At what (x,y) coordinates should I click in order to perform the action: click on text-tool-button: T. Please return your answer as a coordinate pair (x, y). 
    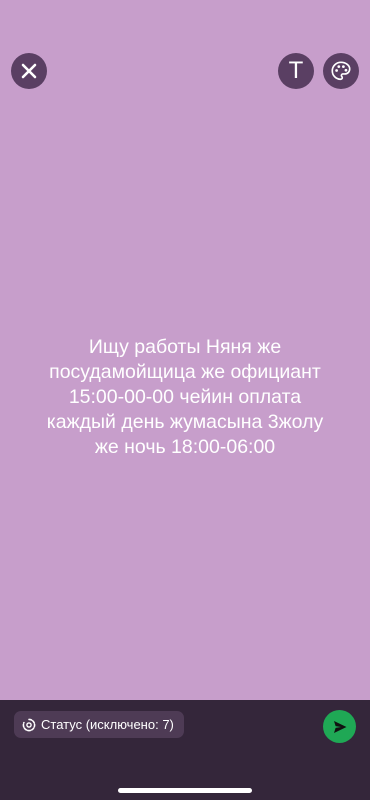
    Looking at the image, I should click on (296, 71).